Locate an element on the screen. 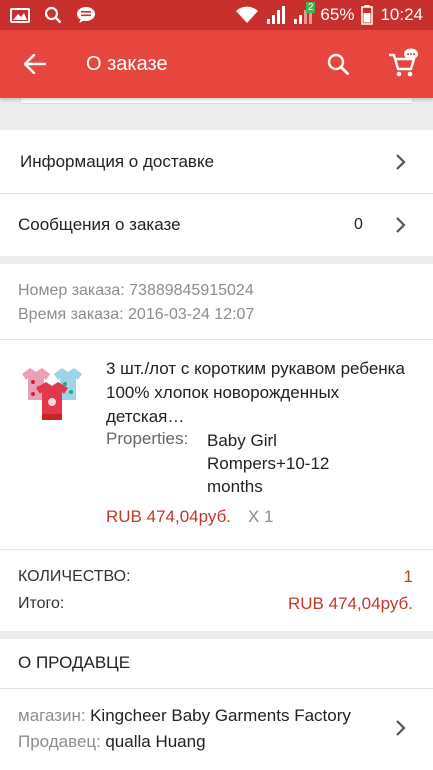 This screenshot has height=770, width=433. seller-label: Продавец: is located at coordinates (59, 741).